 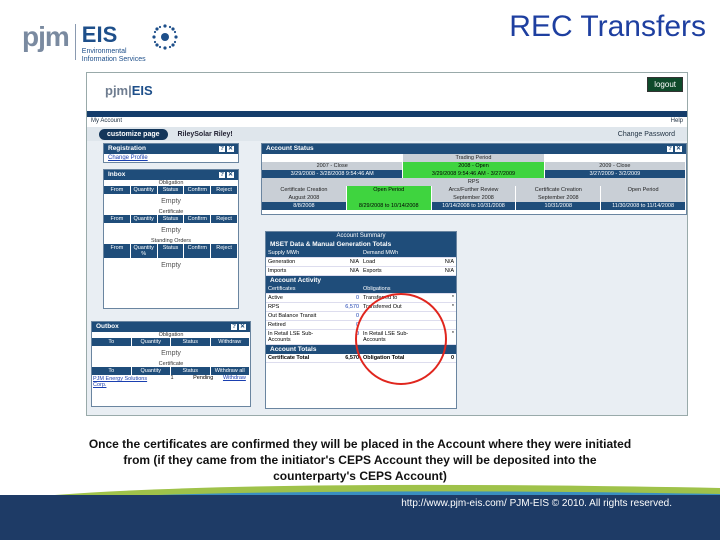 What do you see at coordinates (389, 198) in the screenshot?
I see `rps-sub-open` at bounding box center [389, 198].